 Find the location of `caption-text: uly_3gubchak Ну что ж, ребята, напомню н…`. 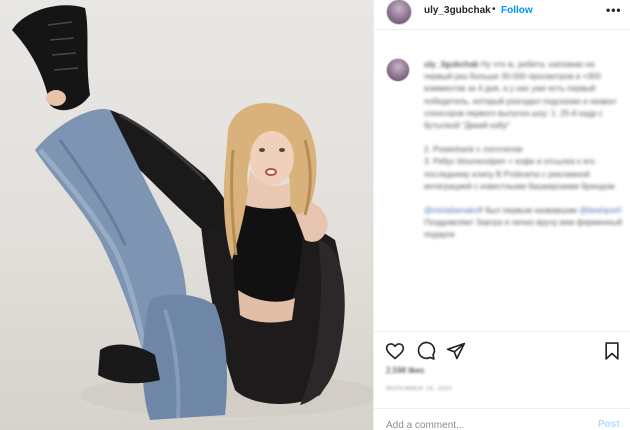

caption-text: uly_3gubchak Ну что ж, ребята, напомню н… is located at coordinates (524, 156).